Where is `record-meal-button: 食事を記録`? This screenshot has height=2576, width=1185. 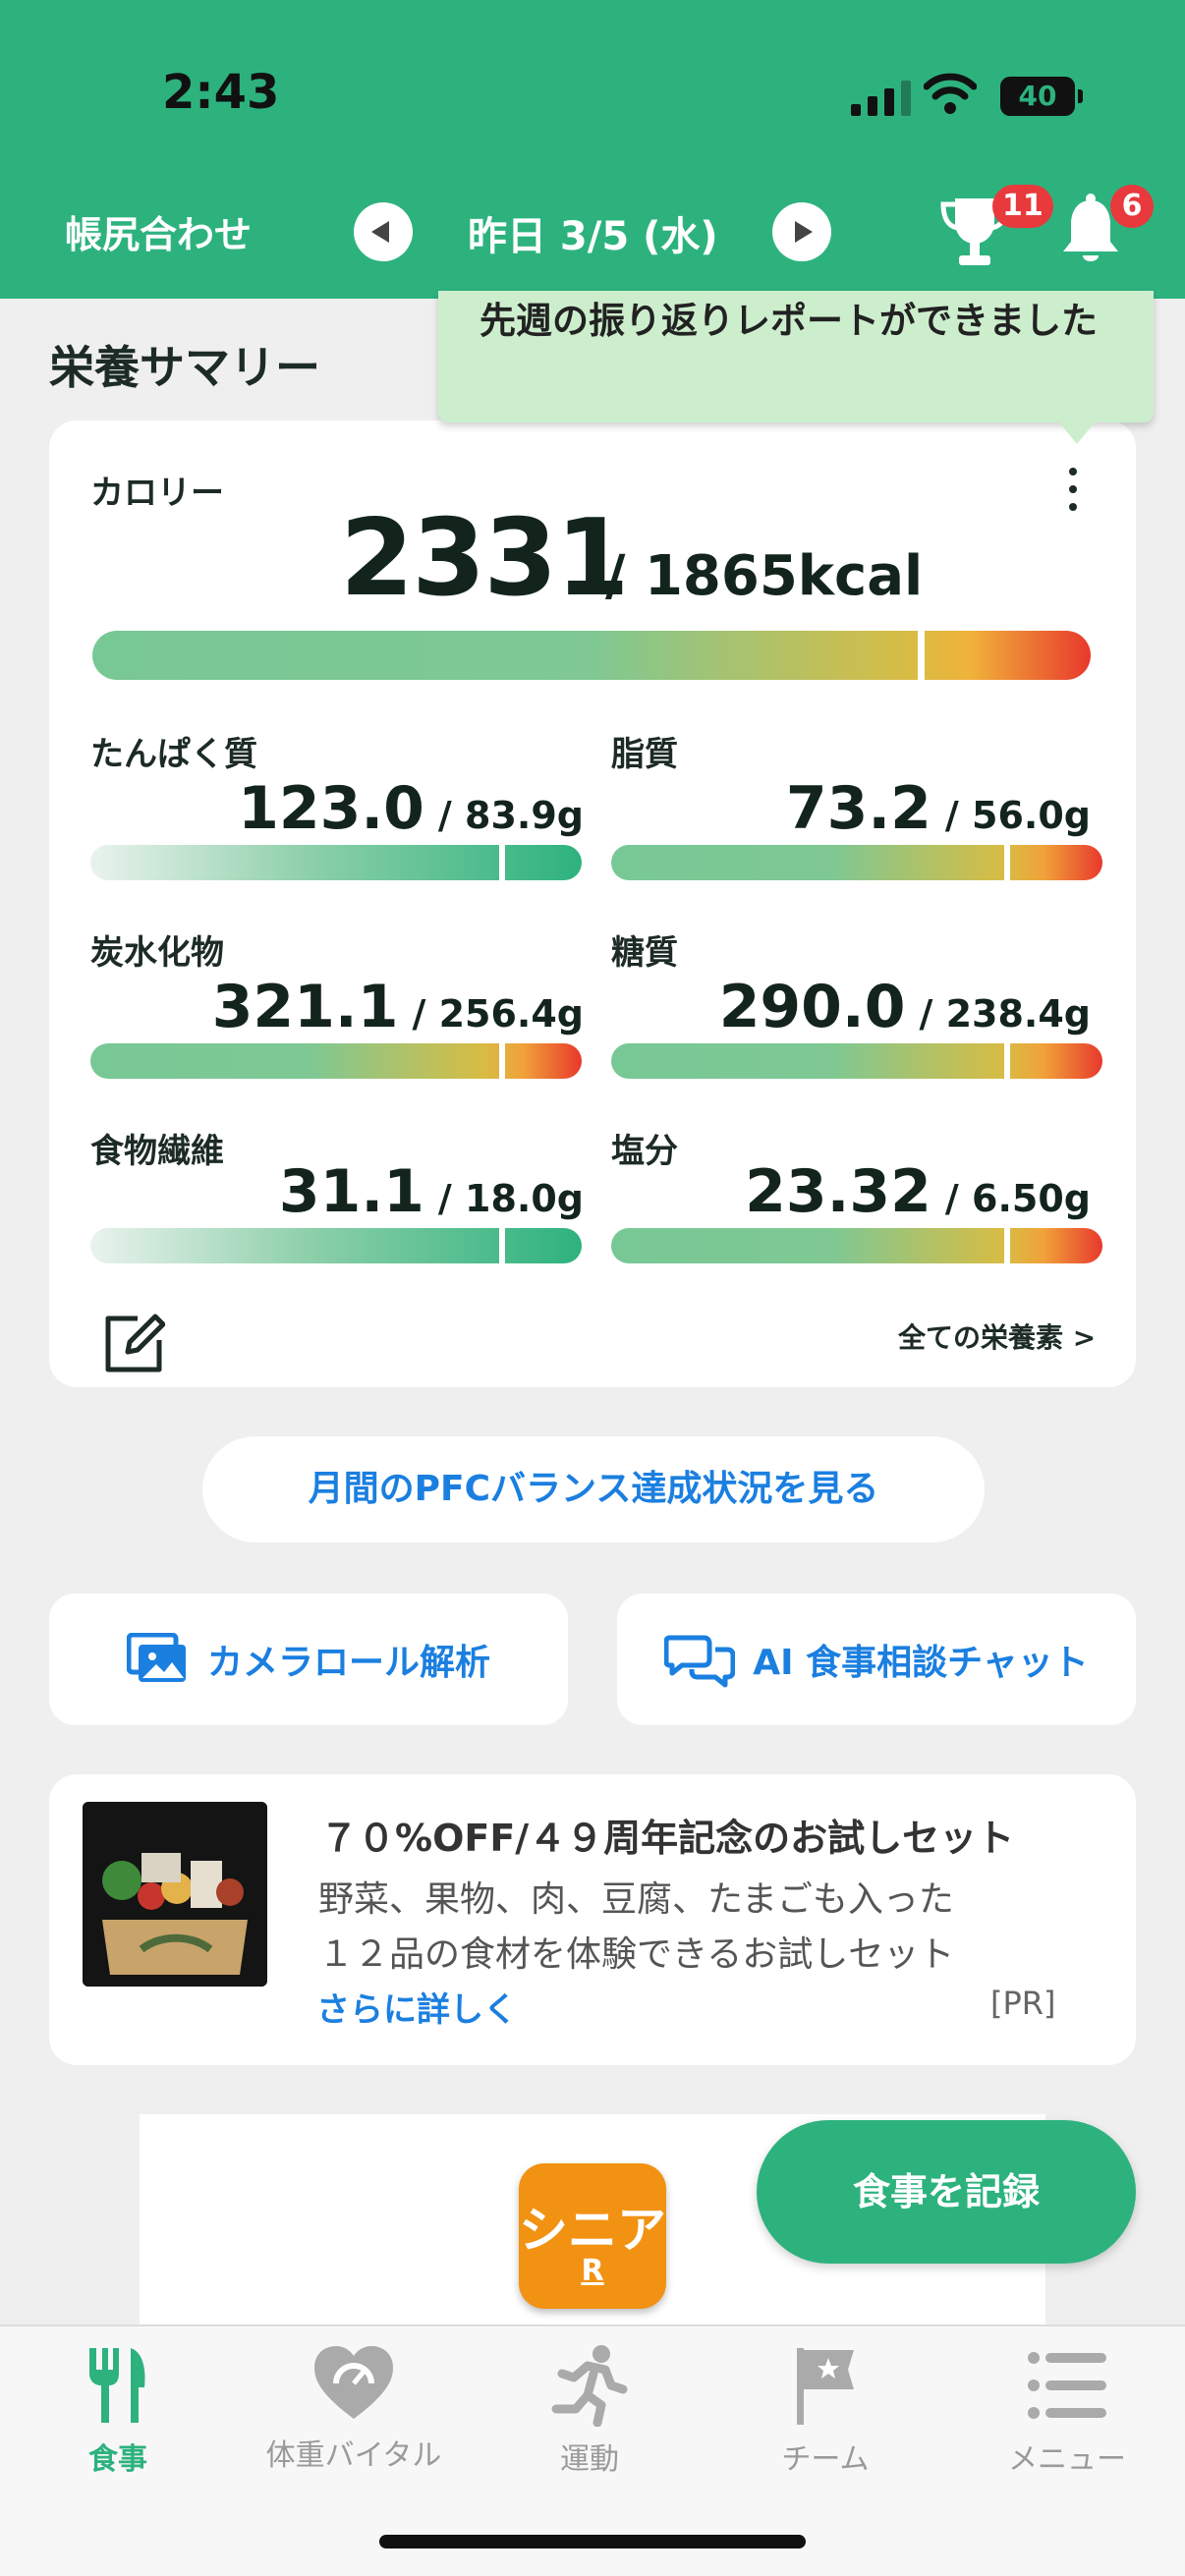 record-meal-button: 食事を記録 is located at coordinates (947, 2192).